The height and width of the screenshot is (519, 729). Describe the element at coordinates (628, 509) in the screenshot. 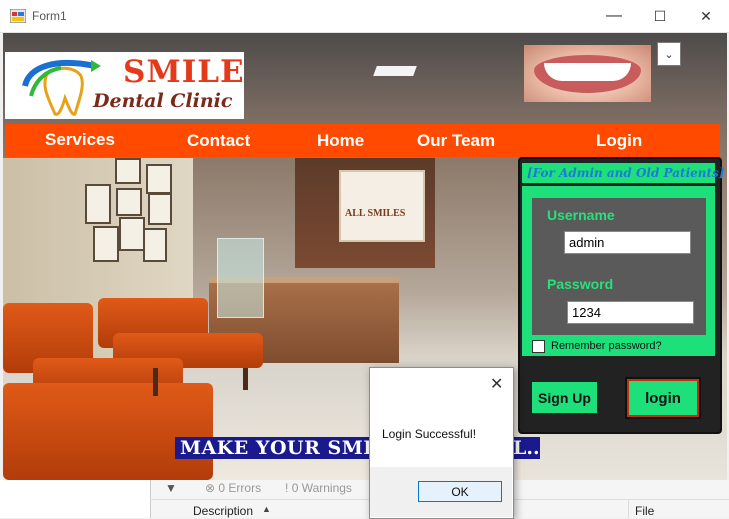

I see `column-divider` at that location.